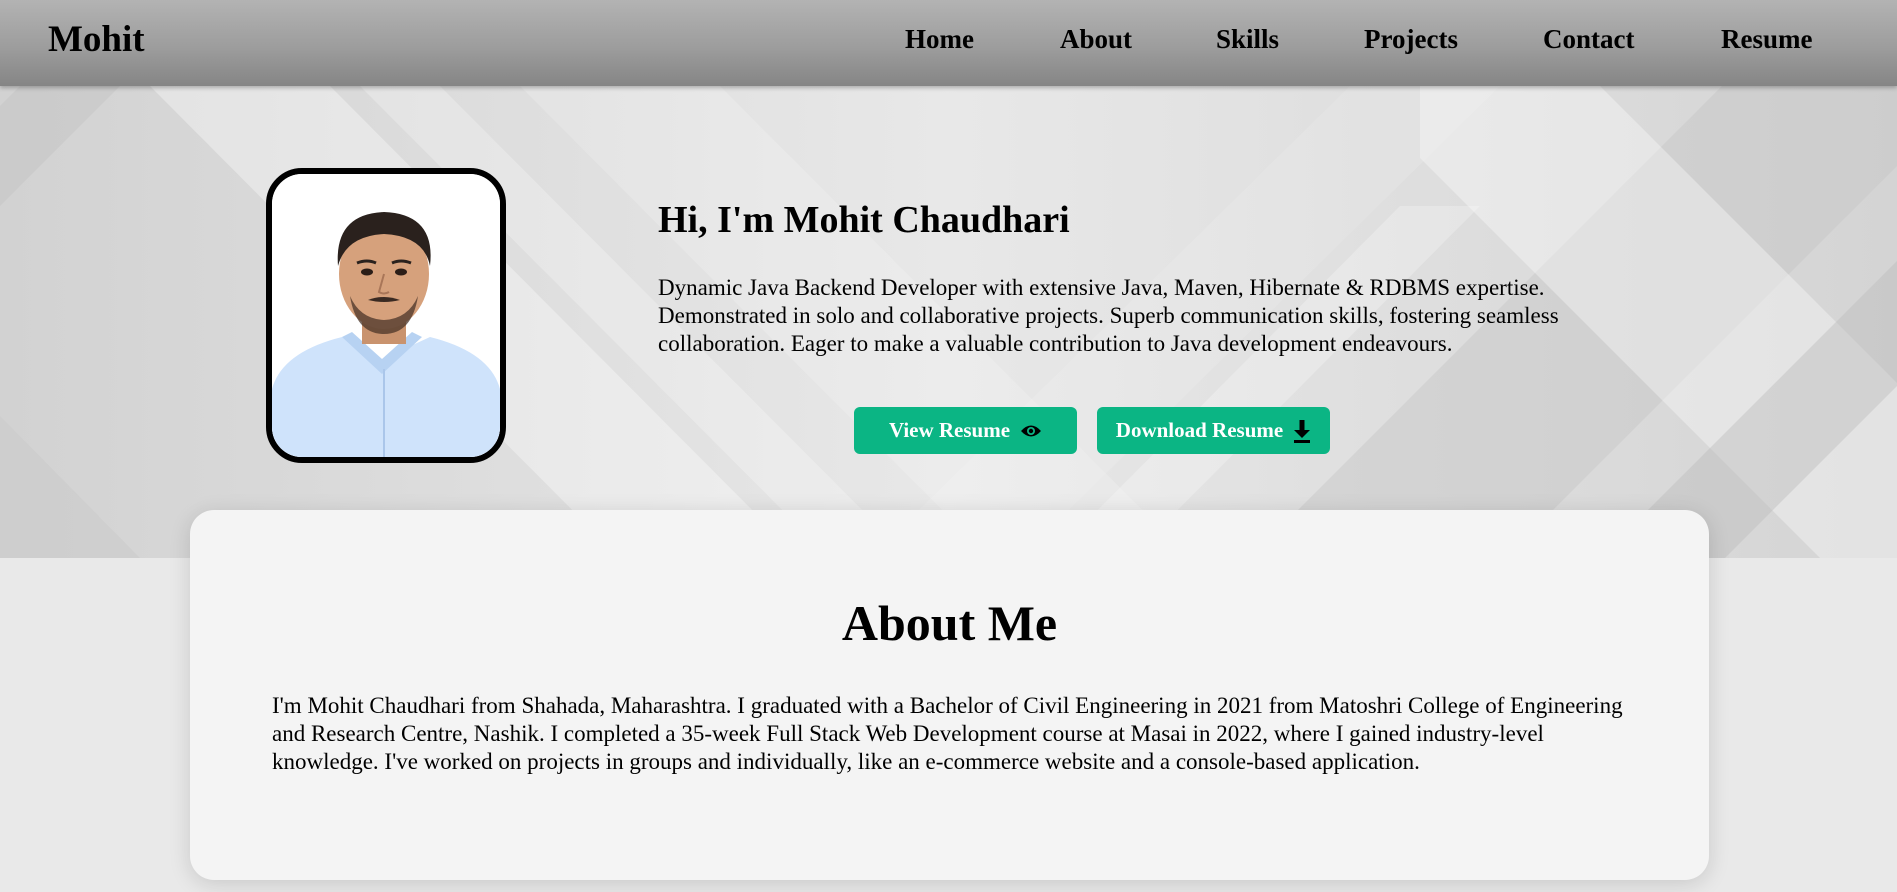 This screenshot has height=892, width=1897. What do you see at coordinates (1096, 39) in the screenshot?
I see `nav-about: About` at bounding box center [1096, 39].